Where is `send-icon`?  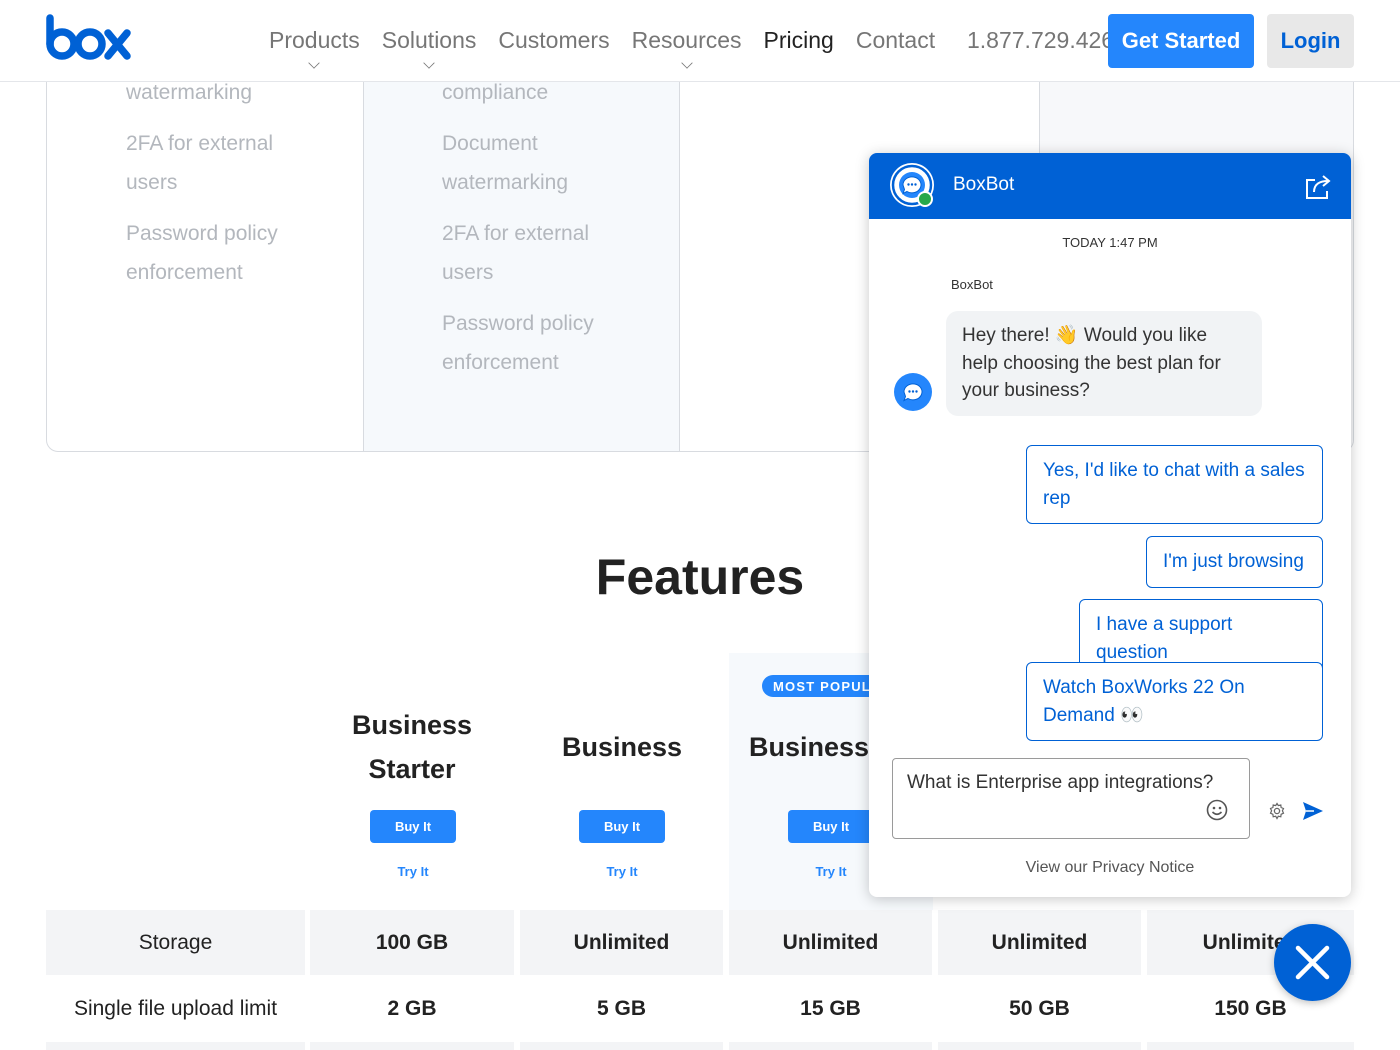
send-icon is located at coordinates (1313, 811).